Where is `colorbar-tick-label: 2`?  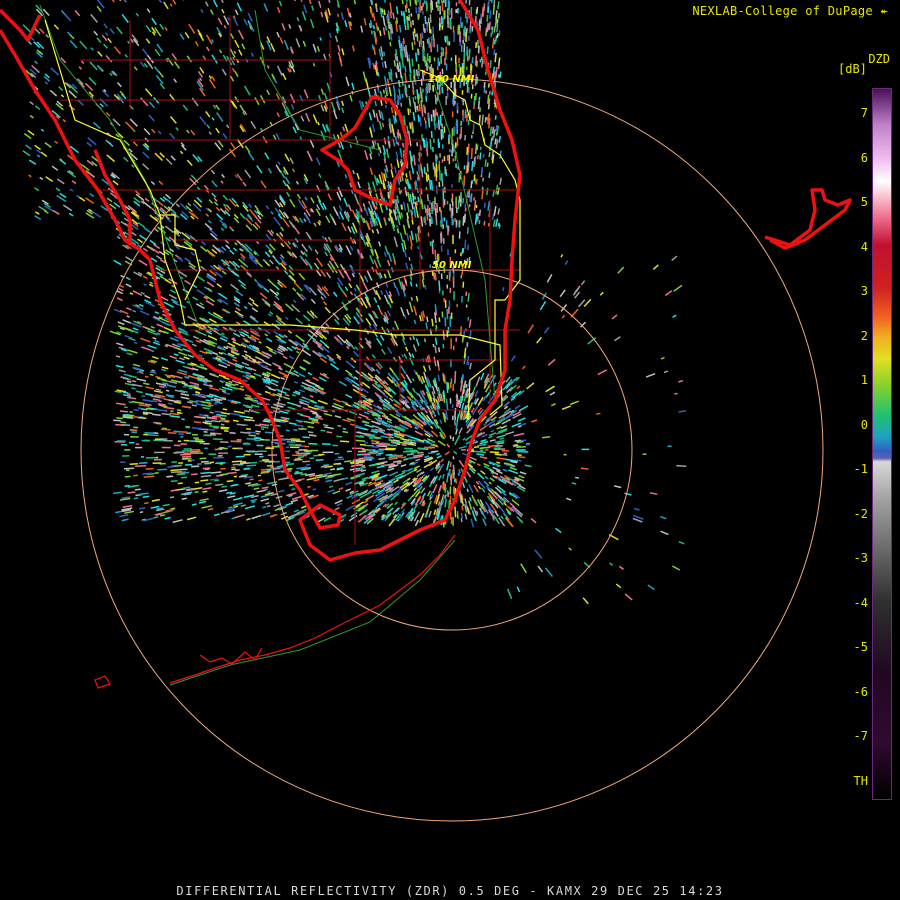 colorbar-tick-label: 2 is located at coordinates (864, 335).